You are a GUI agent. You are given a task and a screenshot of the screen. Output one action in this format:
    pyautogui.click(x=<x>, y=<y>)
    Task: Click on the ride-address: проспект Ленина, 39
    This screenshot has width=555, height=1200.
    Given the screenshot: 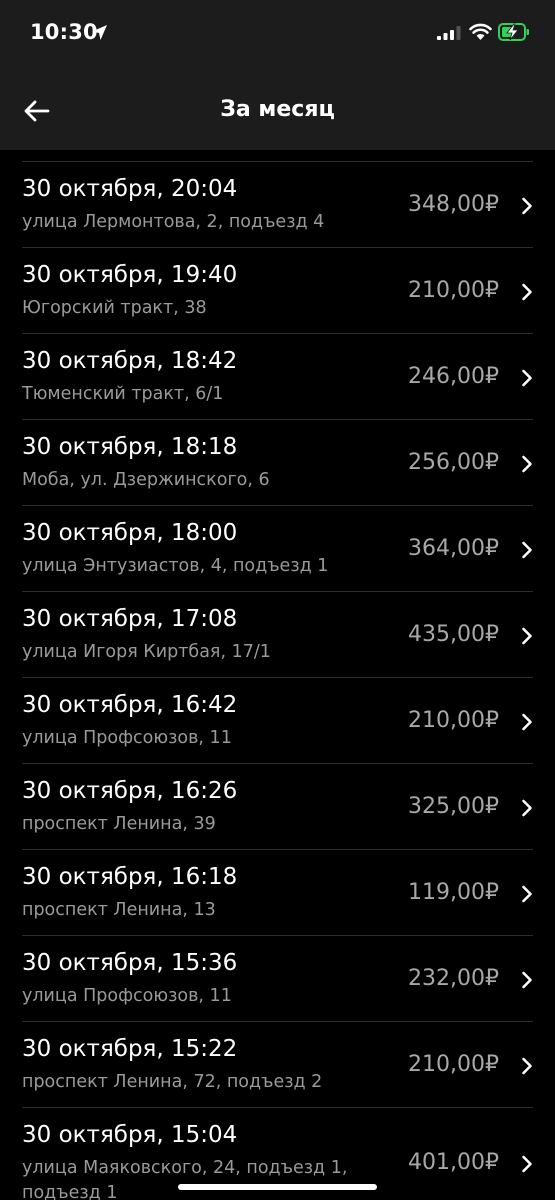 What is the action you would take?
    pyautogui.click(x=119, y=824)
    